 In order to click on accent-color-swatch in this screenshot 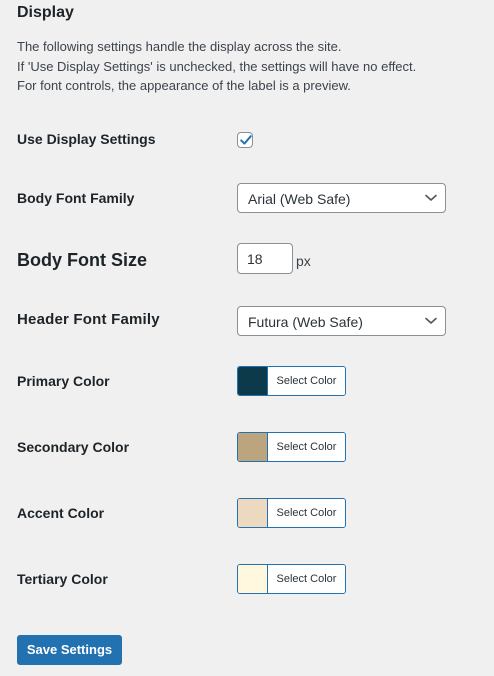, I will do `click(253, 513)`.